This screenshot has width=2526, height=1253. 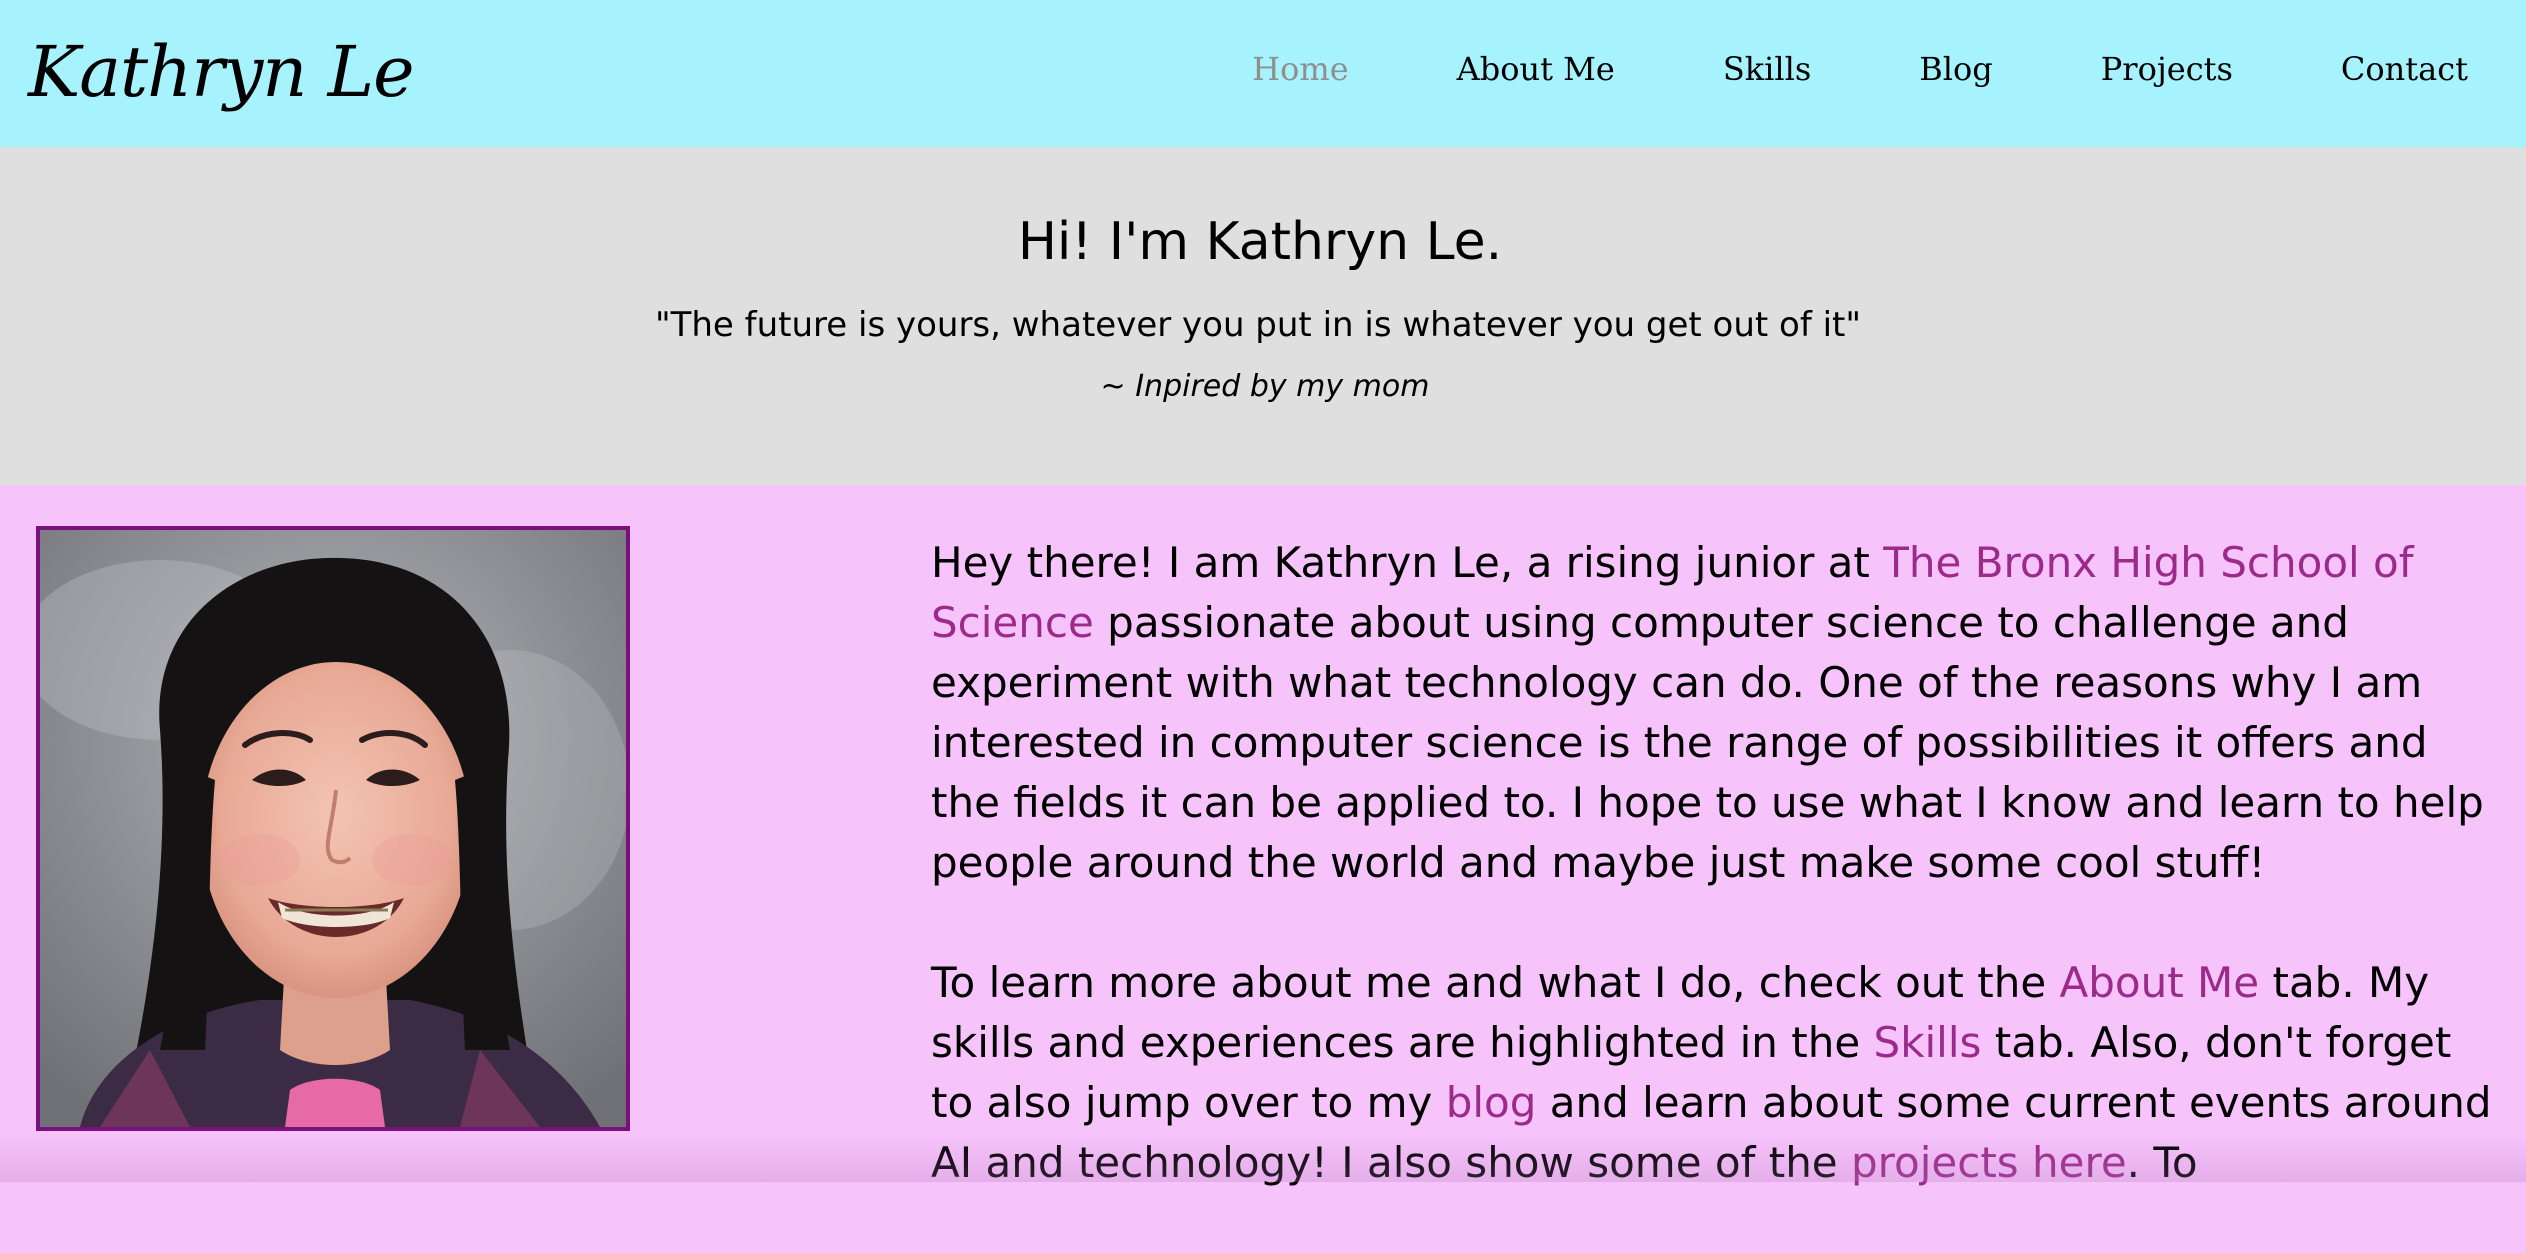 I want to click on quote-attribution: ~ Inpired by my mom, so click(x=1265, y=386).